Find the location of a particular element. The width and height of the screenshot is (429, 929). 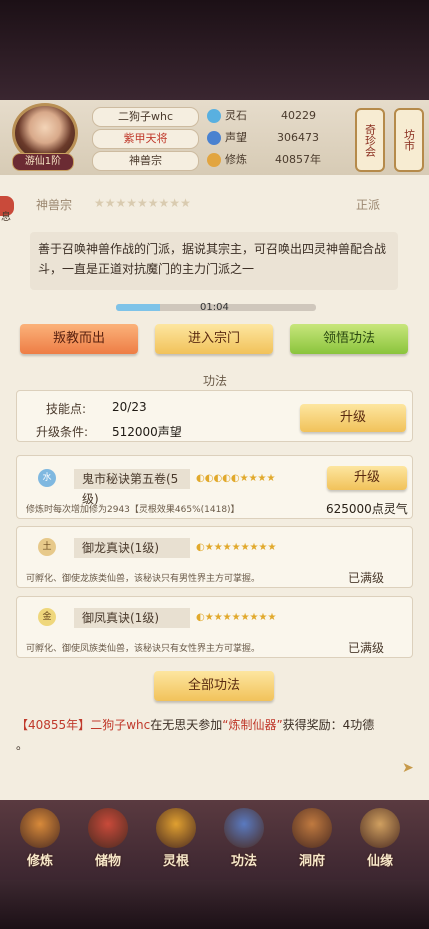

spirit-stone-icon is located at coordinates (214, 116).